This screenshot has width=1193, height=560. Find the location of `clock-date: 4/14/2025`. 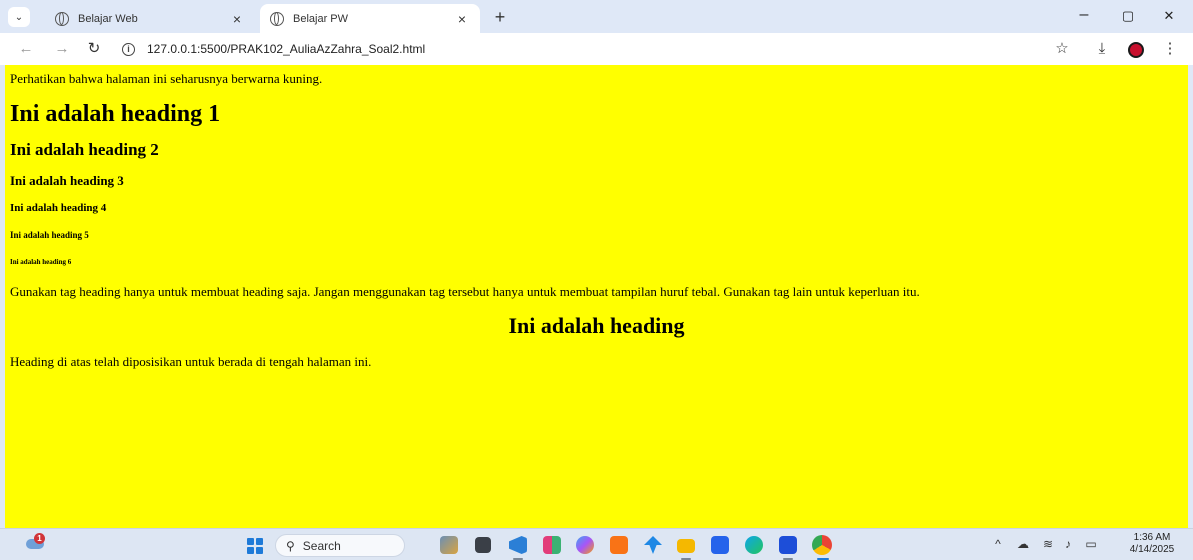

clock-date: 4/14/2025 is located at coordinates (1152, 549).